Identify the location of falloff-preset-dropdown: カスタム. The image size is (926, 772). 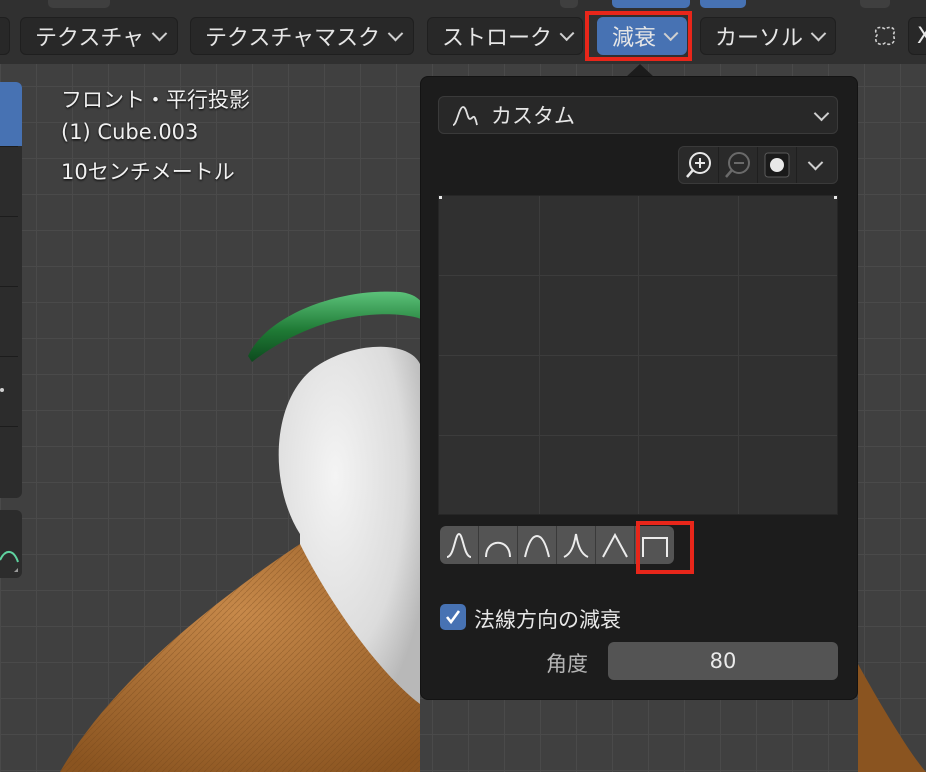
(638, 115).